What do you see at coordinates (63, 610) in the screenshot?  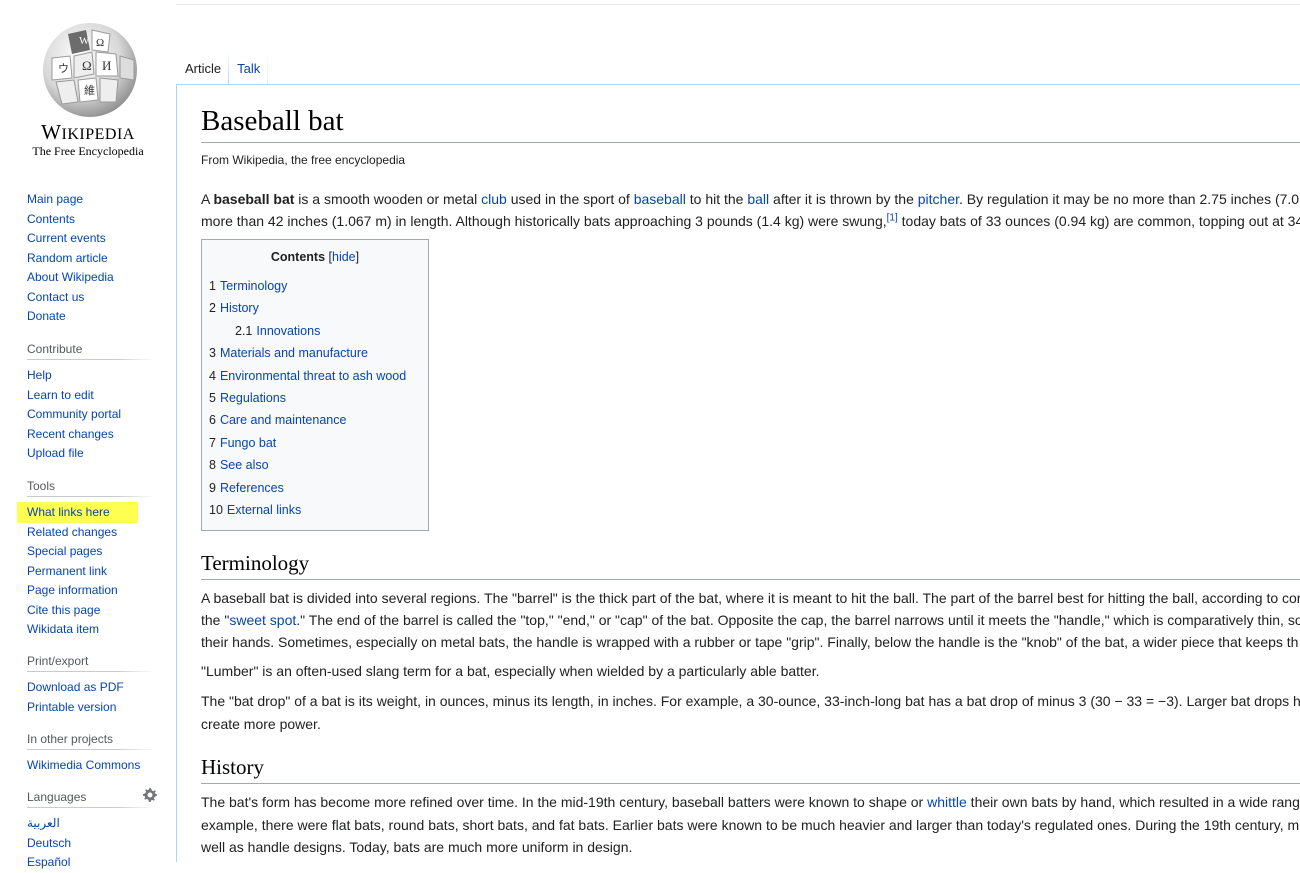 I see `tools-cite-this-page: Cite this page` at bounding box center [63, 610].